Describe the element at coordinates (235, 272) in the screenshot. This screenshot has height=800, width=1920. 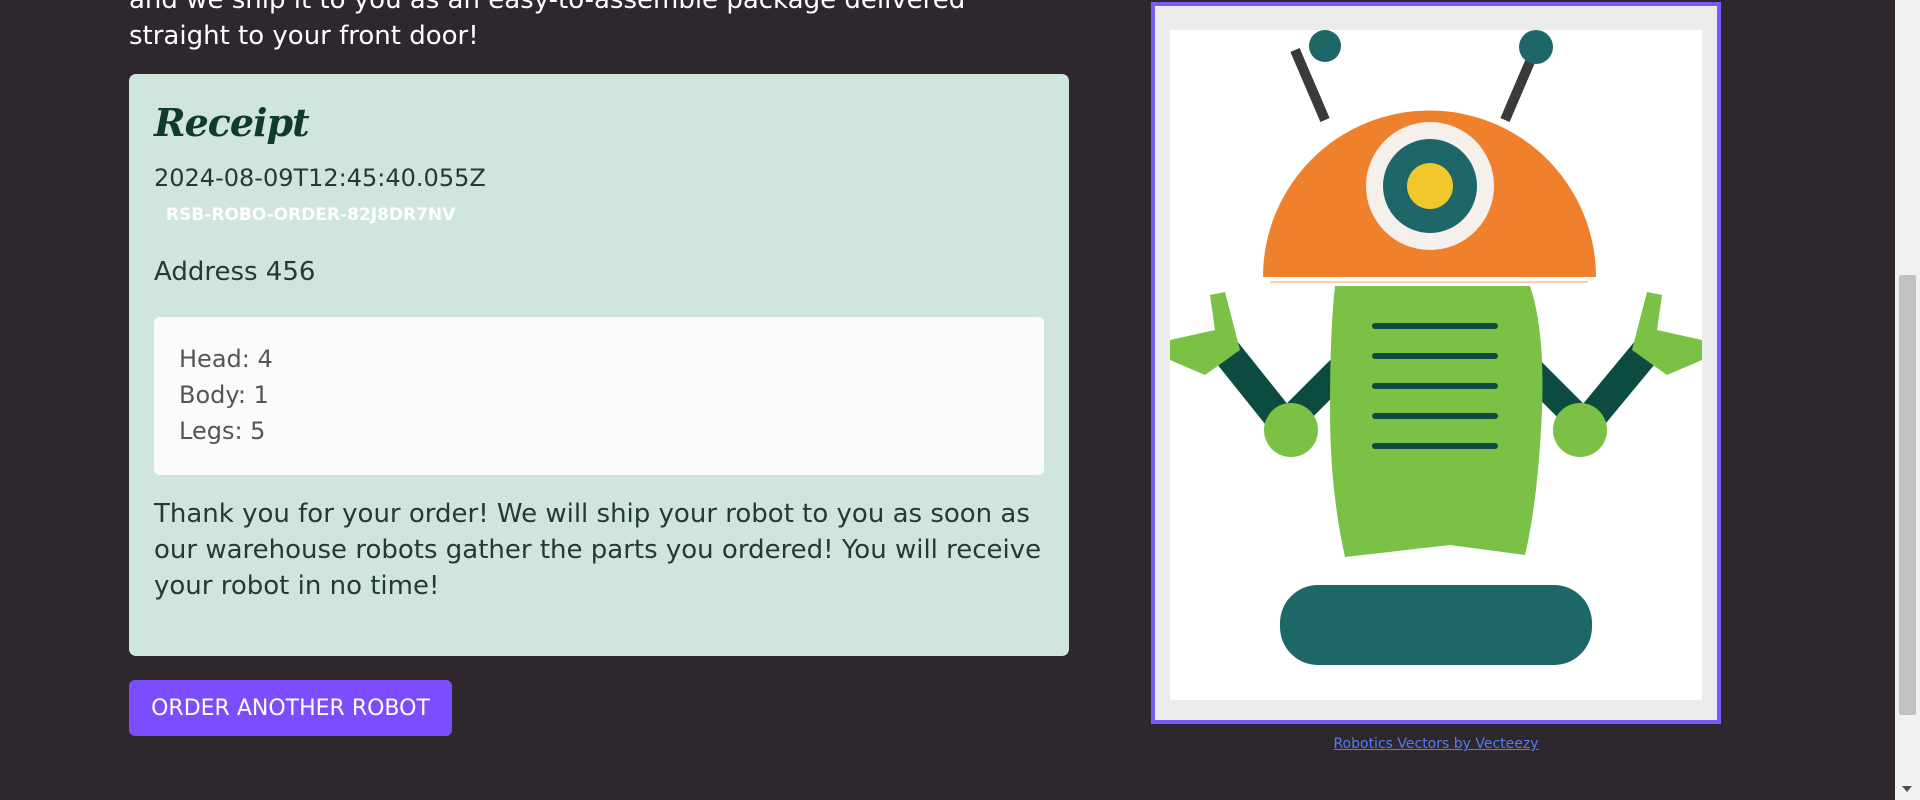
I see `order-address: Address 456` at that location.